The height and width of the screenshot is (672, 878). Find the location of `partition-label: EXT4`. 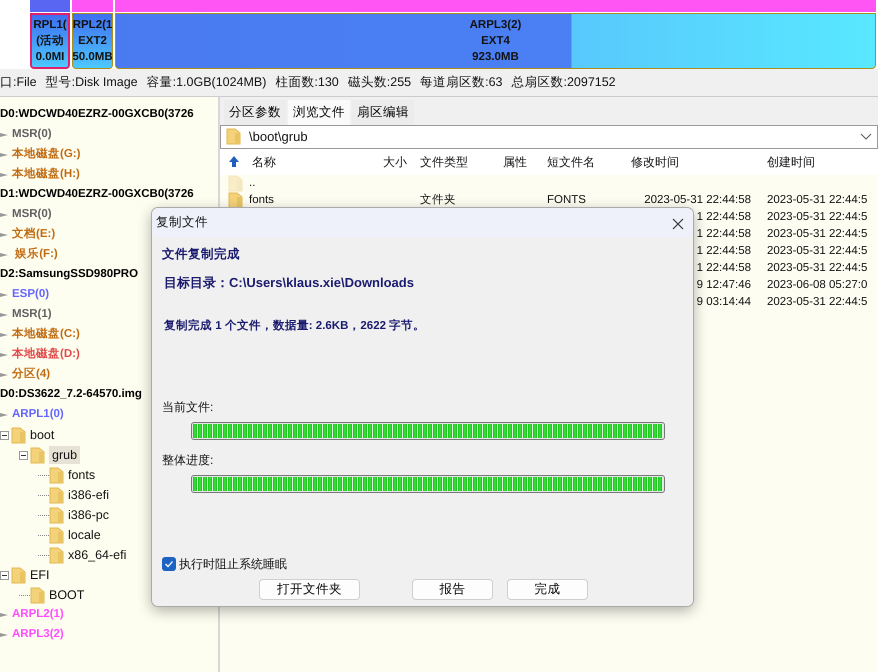

partition-label: EXT4 is located at coordinates (495, 41).